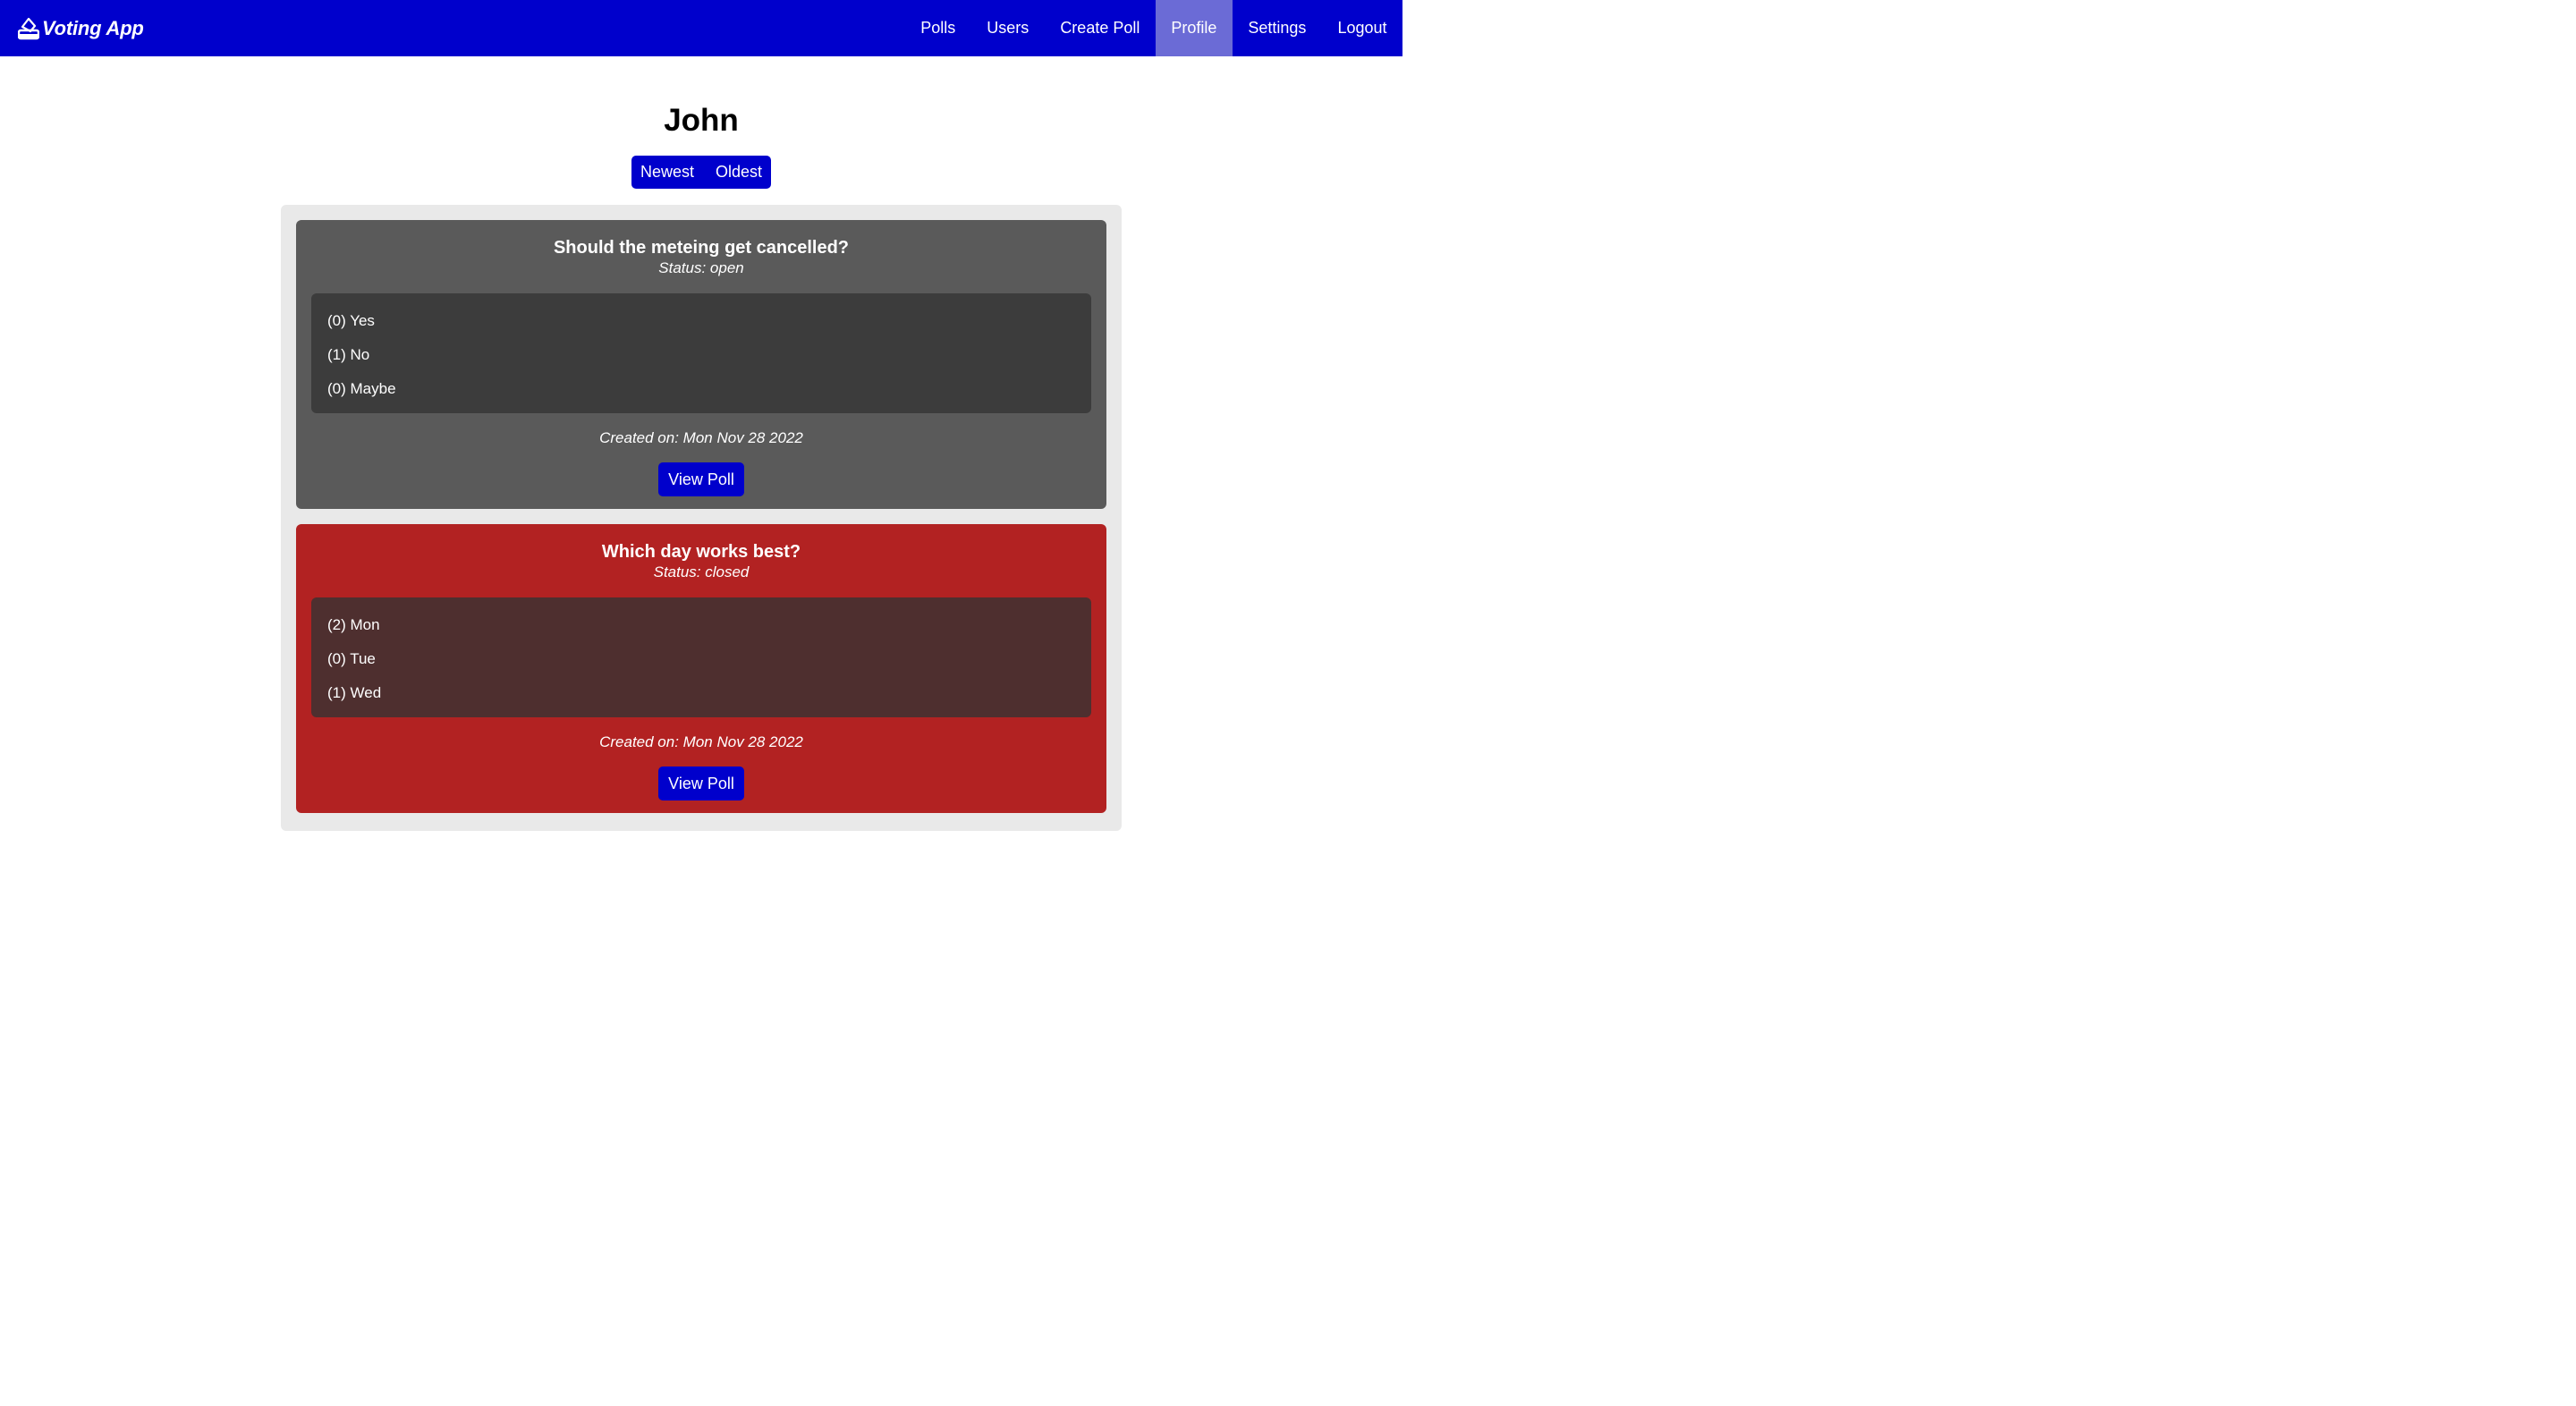 The width and height of the screenshot is (2576, 1406). Describe the element at coordinates (354, 693) in the screenshot. I see `poll-option: (1) Wed` at that location.